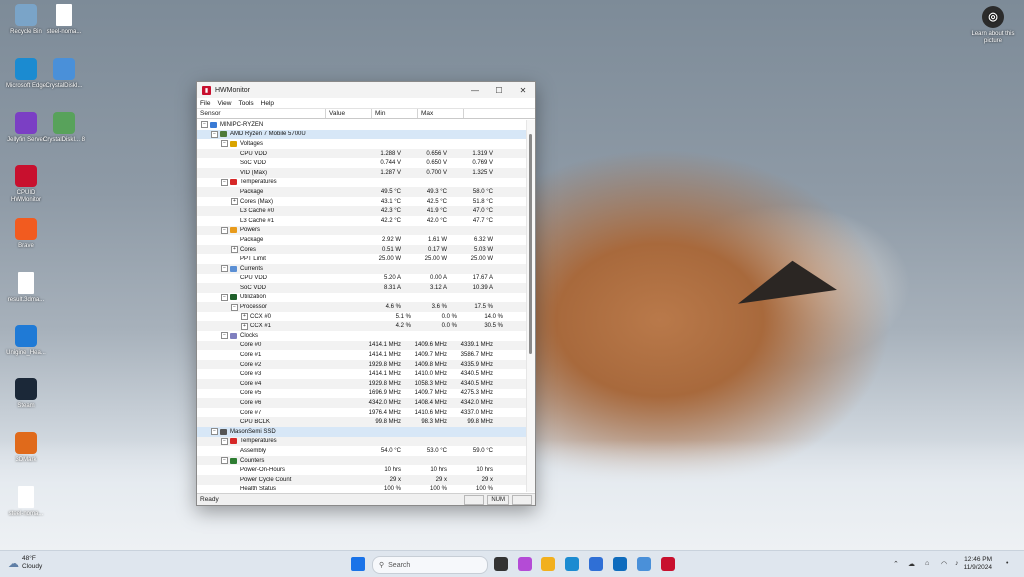 This screenshot has width=1024, height=577. I want to click on close-button: ✕, so click(523, 90).